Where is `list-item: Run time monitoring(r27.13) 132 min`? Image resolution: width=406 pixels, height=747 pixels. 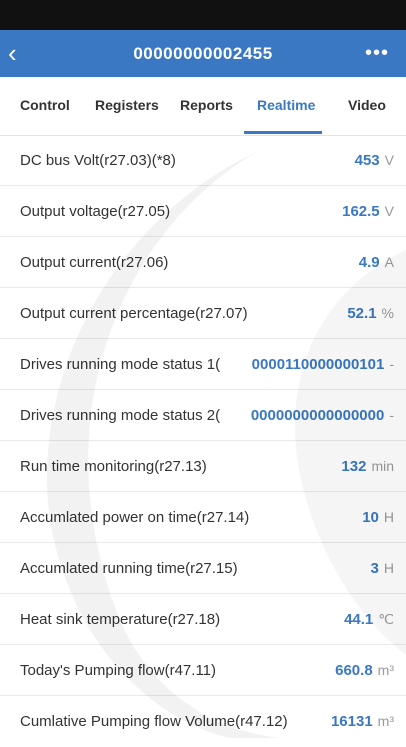 list-item: Run time monitoring(r27.13) 132 min is located at coordinates (203, 466).